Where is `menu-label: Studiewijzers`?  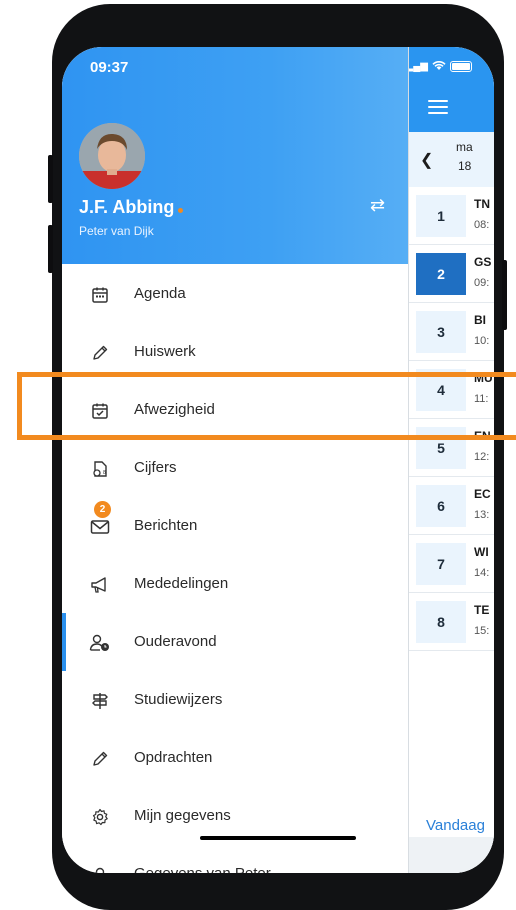 menu-label: Studiewijzers is located at coordinates (178, 699).